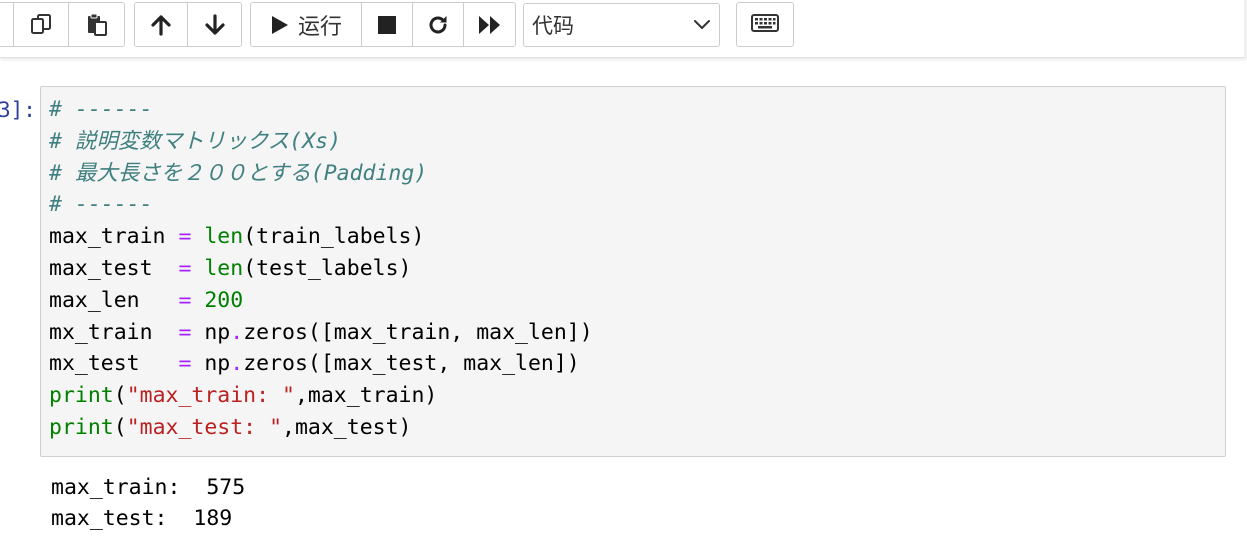  What do you see at coordinates (224, 300) in the screenshot?
I see `code-token: 200` at bounding box center [224, 300].